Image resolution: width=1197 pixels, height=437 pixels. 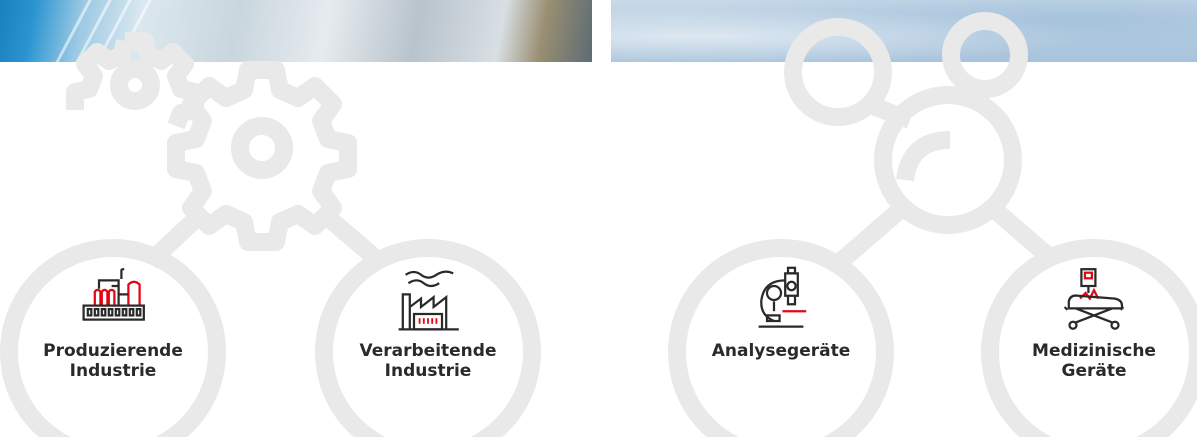 I want to click on category-analysegeraete: Analysegeräte, so click(x=781, y=345).